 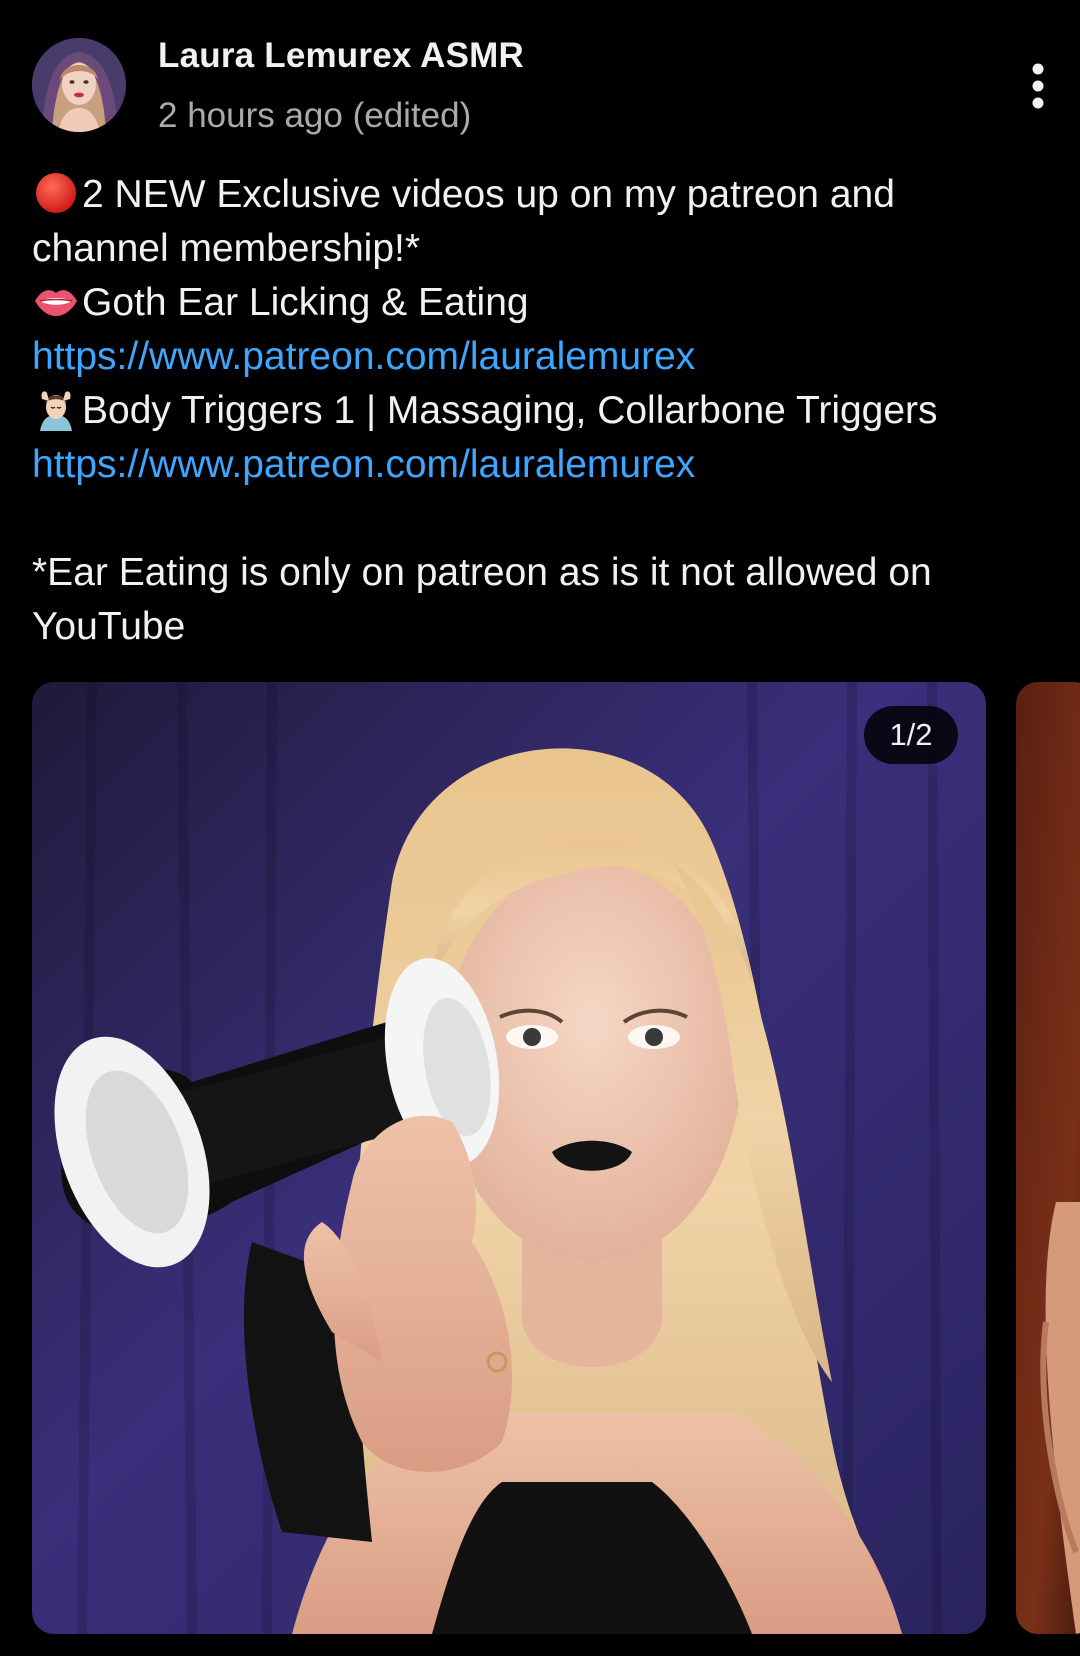 I want to click on post-text-line8: YouTube, so click(x=109, y=626).